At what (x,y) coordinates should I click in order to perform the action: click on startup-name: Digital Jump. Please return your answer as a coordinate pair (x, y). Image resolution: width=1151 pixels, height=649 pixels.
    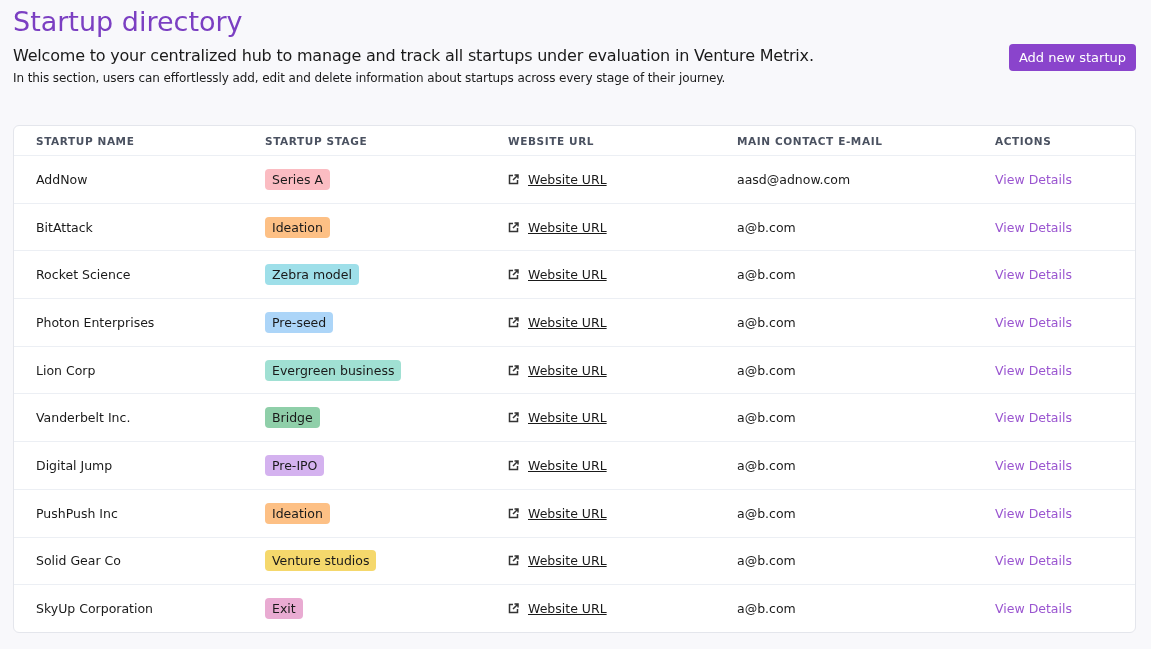
    Looking at the image, I should click on (75, 465).